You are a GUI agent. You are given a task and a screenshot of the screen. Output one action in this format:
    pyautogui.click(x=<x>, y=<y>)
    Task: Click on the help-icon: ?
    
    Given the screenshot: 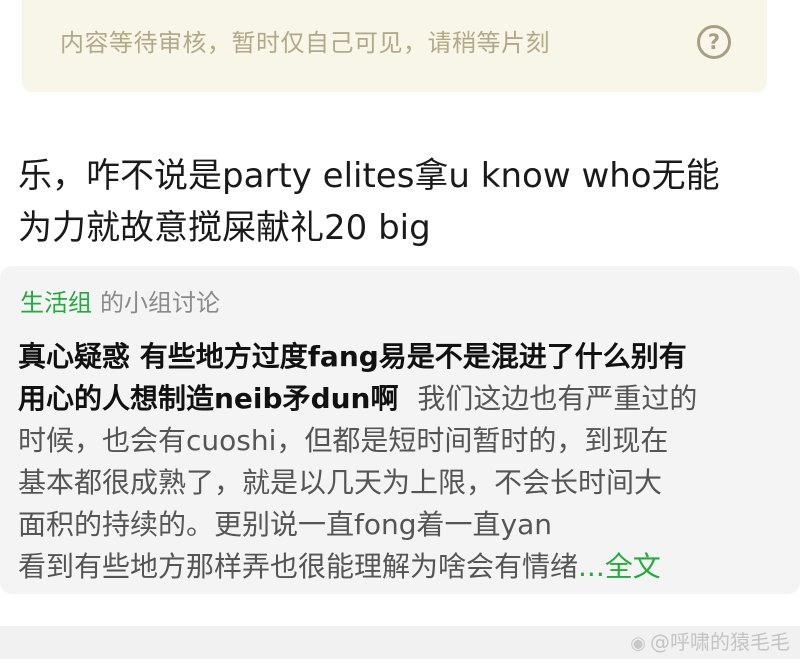 What is the action you would take?
    pyautogui.click(x=714, y=42)
    